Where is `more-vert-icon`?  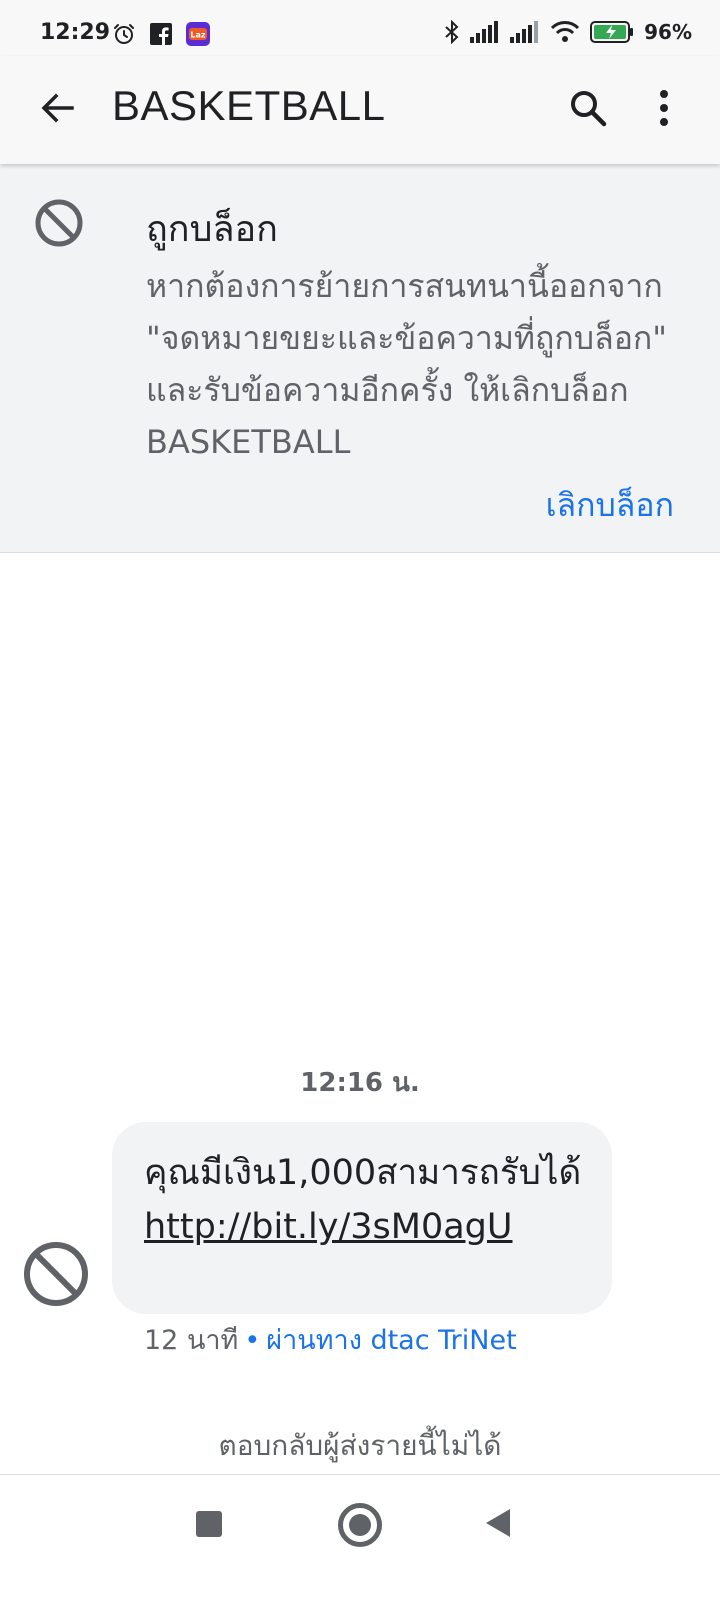
more-vert-icon is located at coordinates (664, 108).